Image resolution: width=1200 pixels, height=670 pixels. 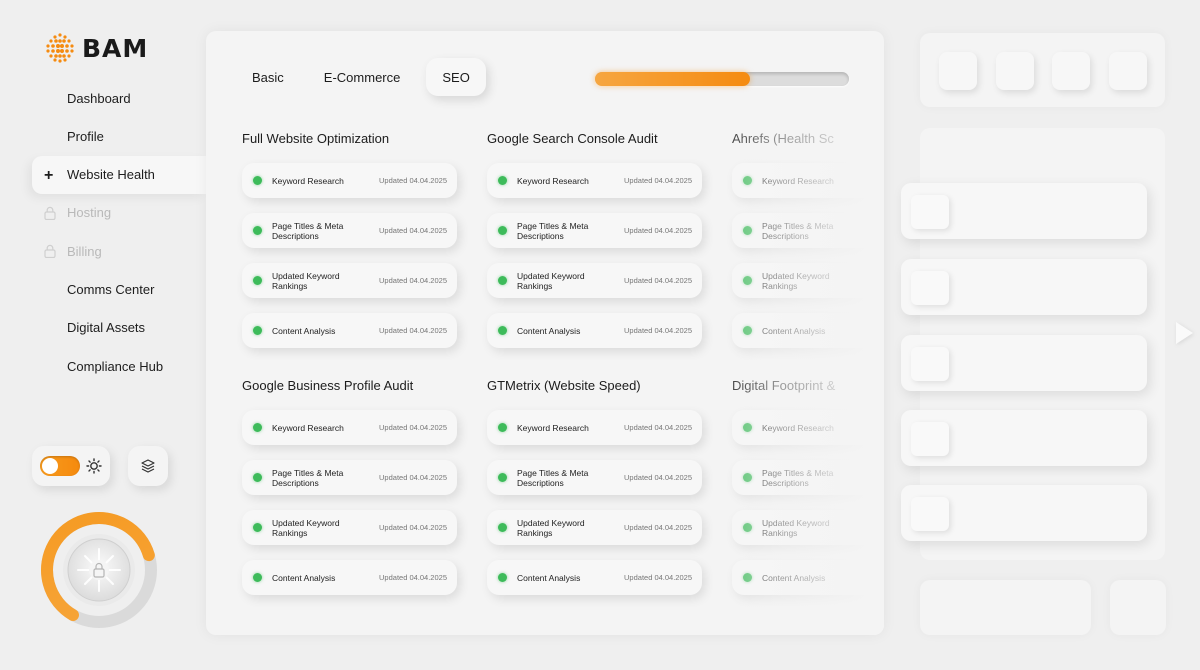 I want to click on sidebar-item-digital-assets: Digital Assets, so click(x=103, y=328).